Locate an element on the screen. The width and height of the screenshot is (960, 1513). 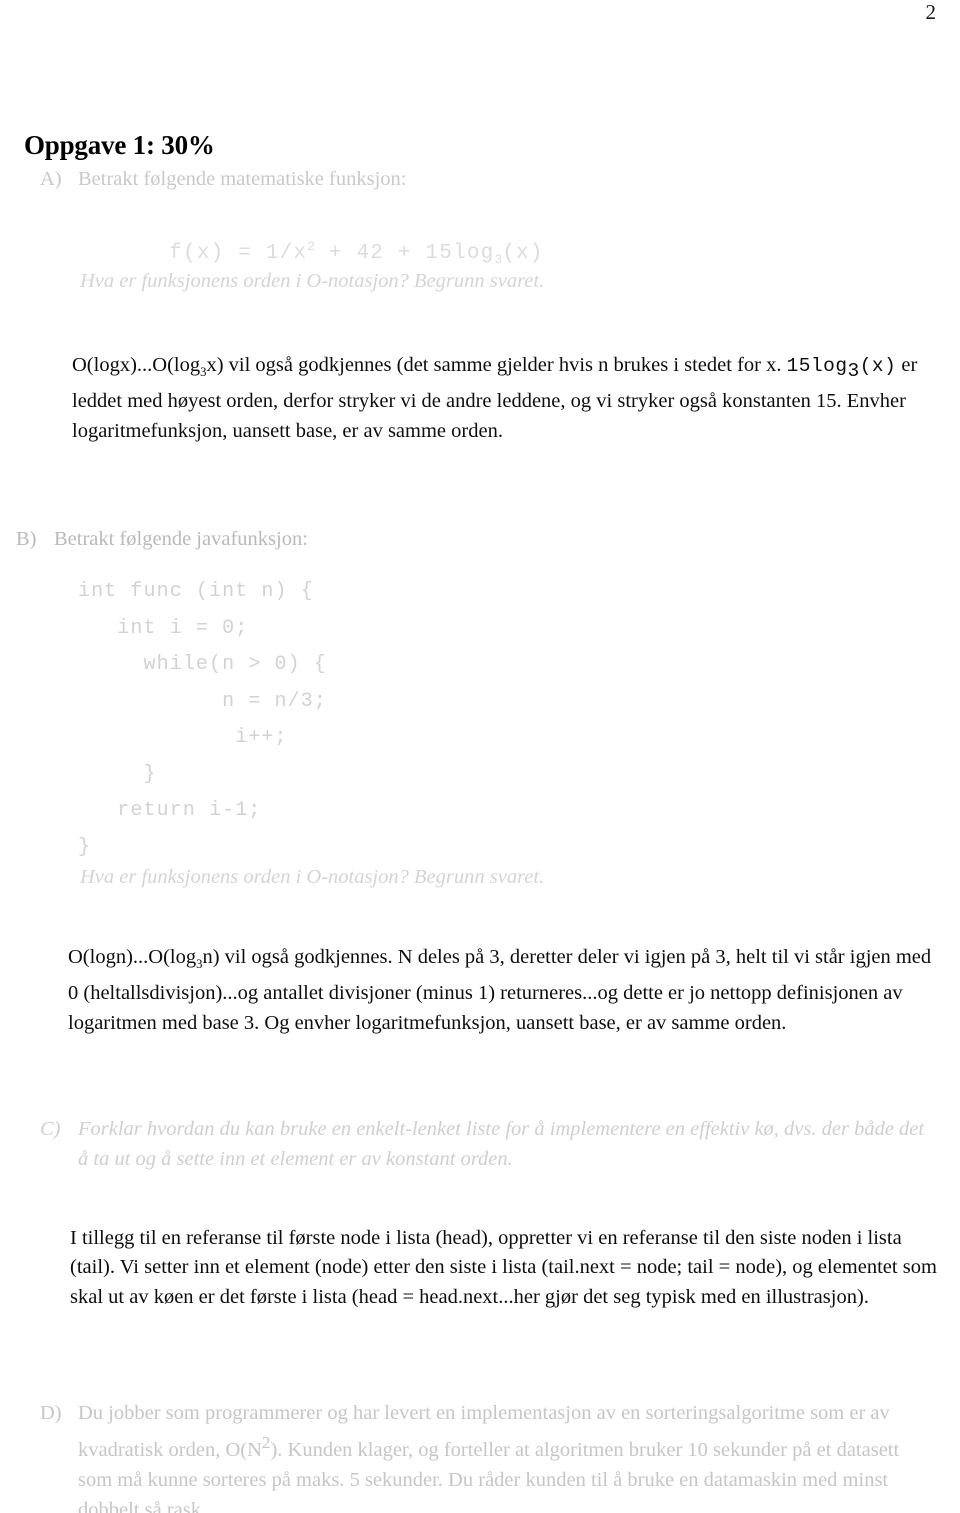
question-a-prompt: Betrakt følgende matematiske funksjon: is located at coordinates (242, 179).